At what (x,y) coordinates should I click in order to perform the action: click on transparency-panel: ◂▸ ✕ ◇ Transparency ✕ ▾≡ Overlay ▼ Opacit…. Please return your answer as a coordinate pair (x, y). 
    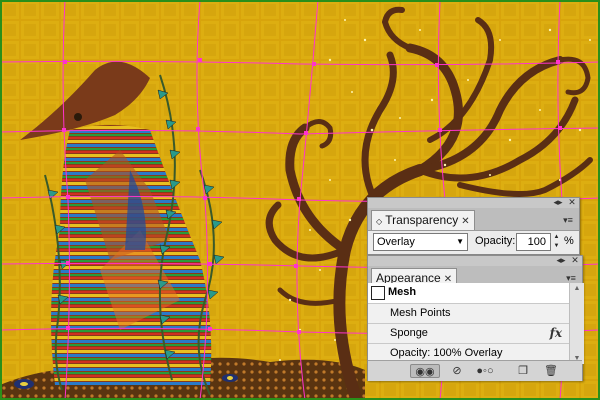
    Looking at the image, I should click on (473, 226).